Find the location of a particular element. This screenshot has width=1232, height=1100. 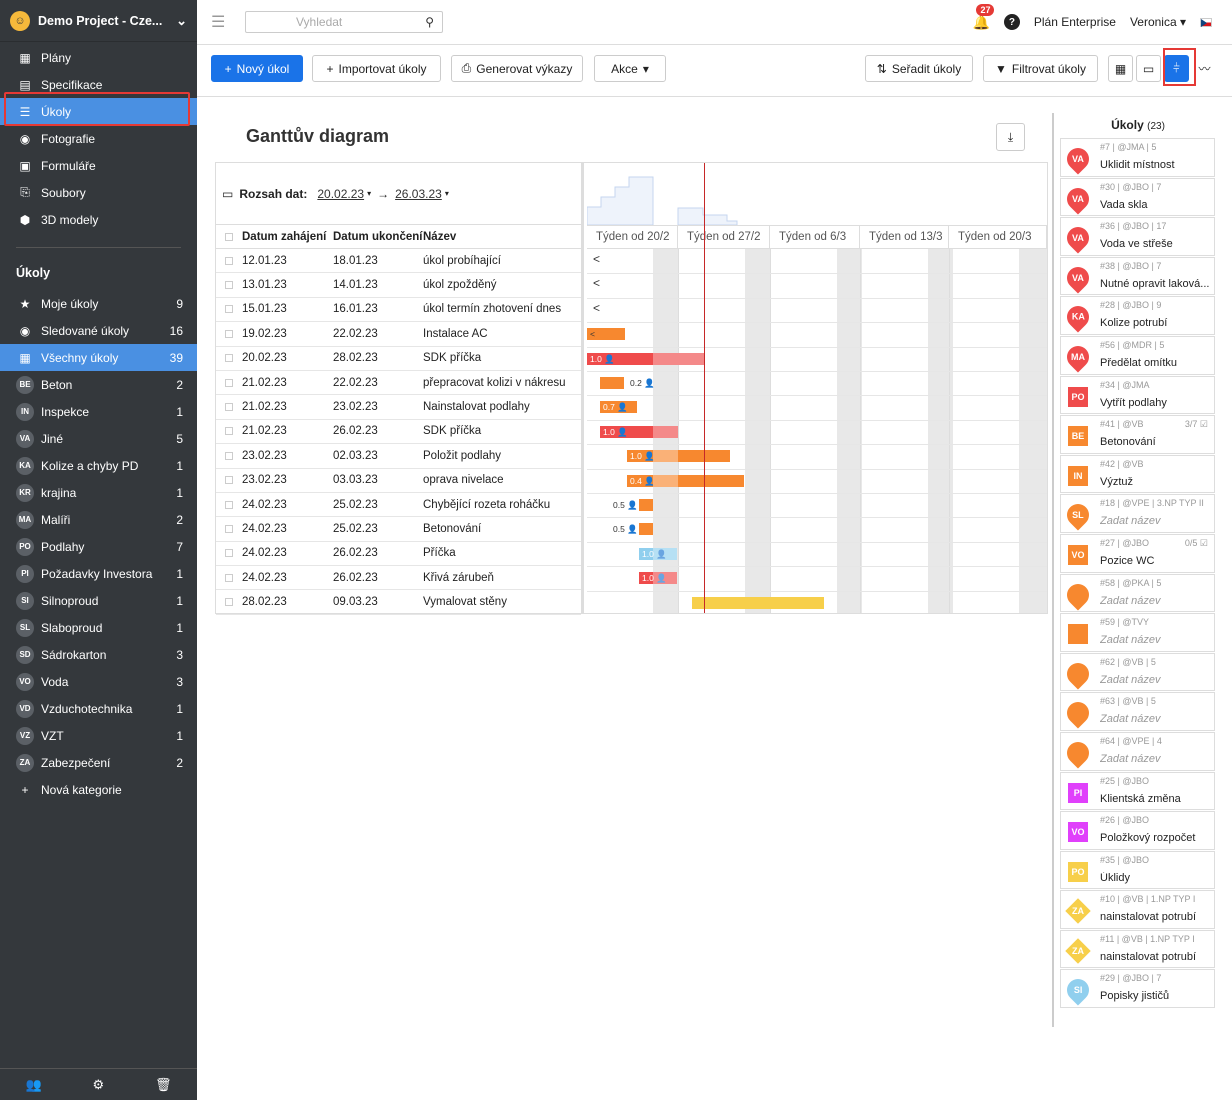

table-row: 12.01.23 18.01.23 úkol probíhající is located at coordinates (398, 261).